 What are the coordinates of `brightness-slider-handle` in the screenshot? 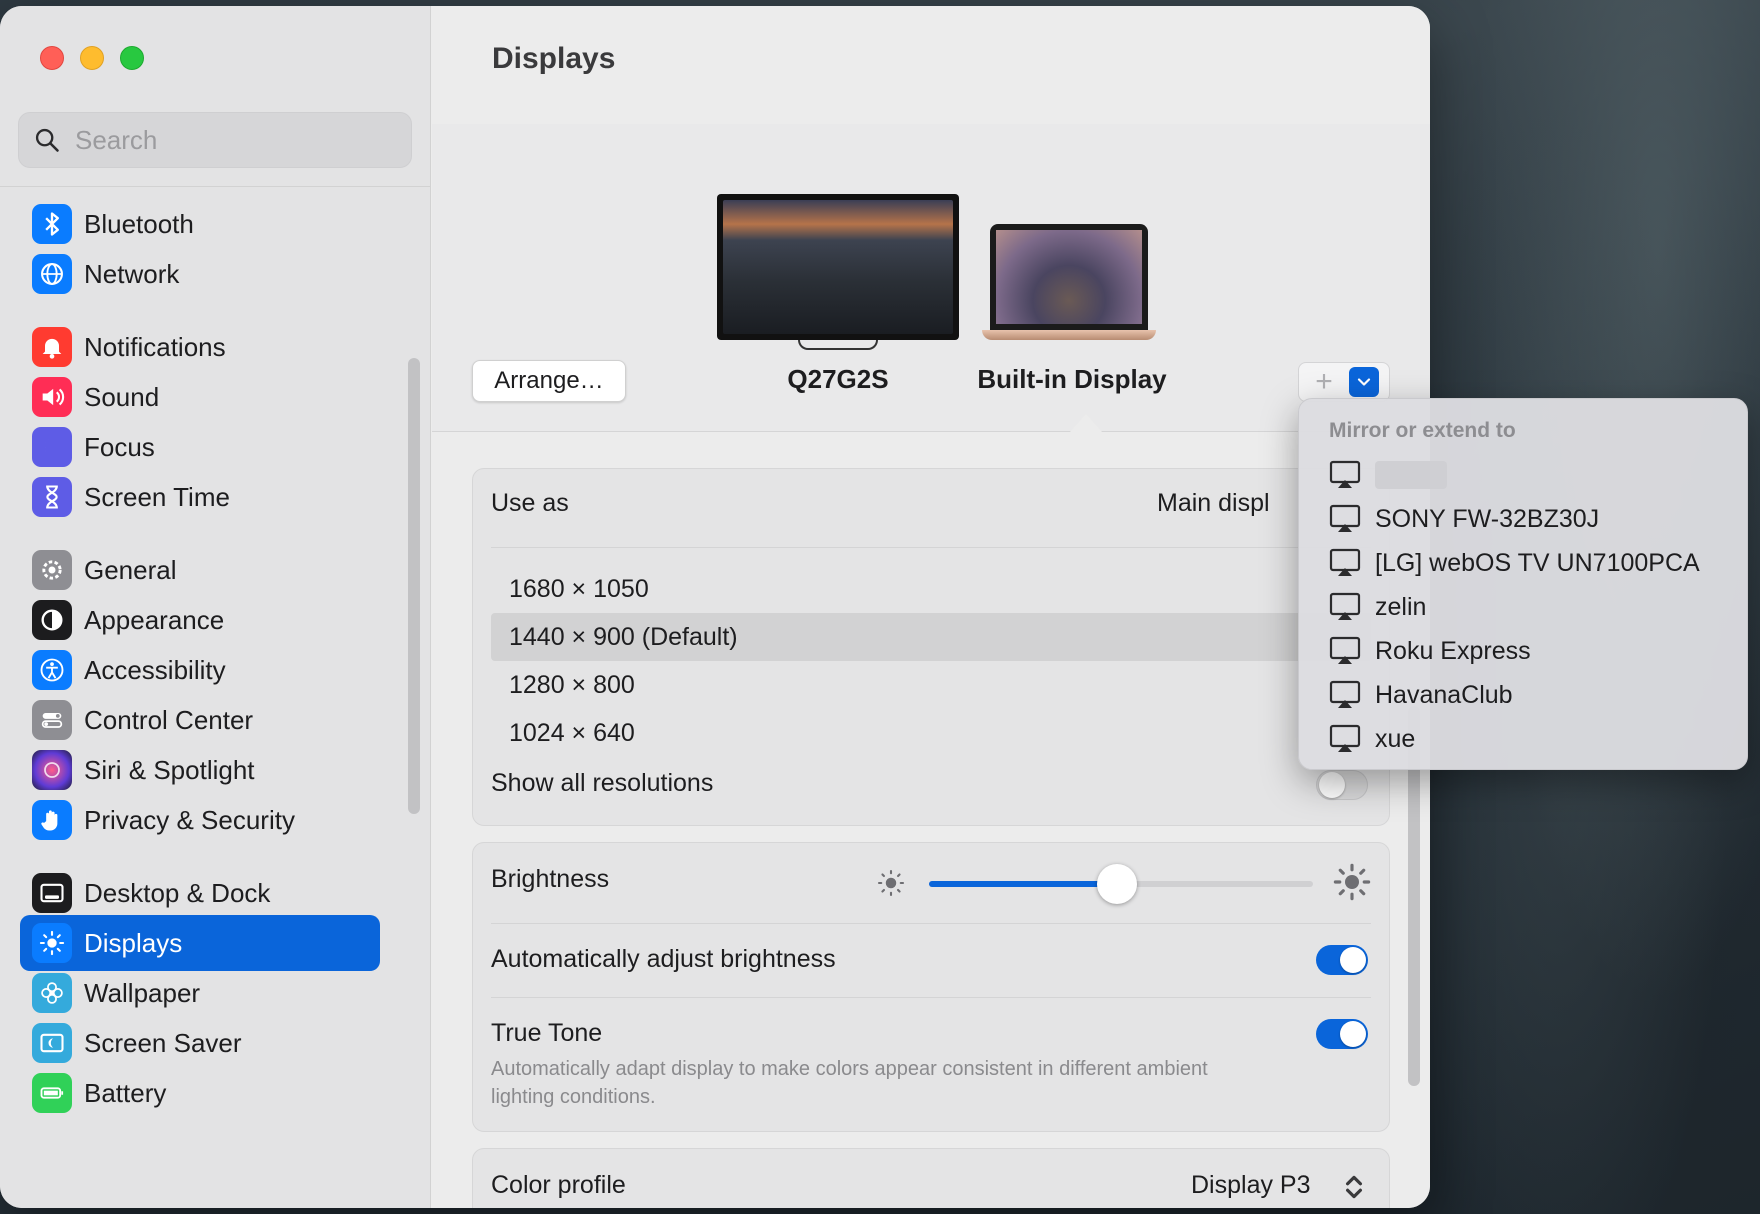 It's located at (1117, 884).